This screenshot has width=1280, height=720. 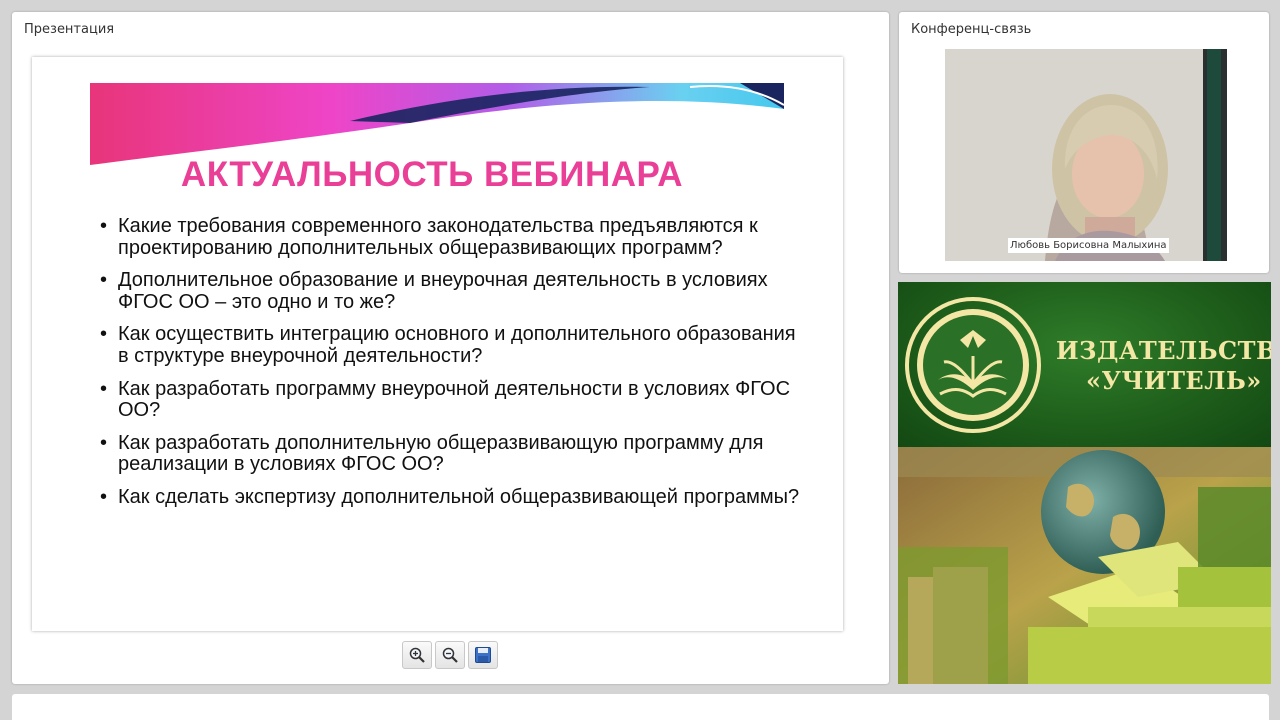 I want to click on publisher-banner-top: ИЗДАТЕЛЬСТВО «УЧИТЕЛЬ», so click(x=1084, y=364).